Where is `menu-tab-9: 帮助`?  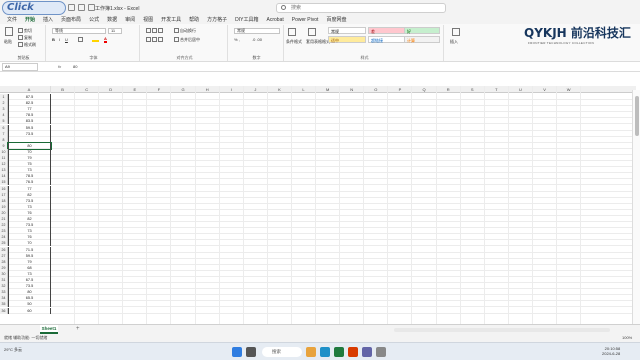 menu-tab-9: 帮助 is located at coordinates (194, 20).